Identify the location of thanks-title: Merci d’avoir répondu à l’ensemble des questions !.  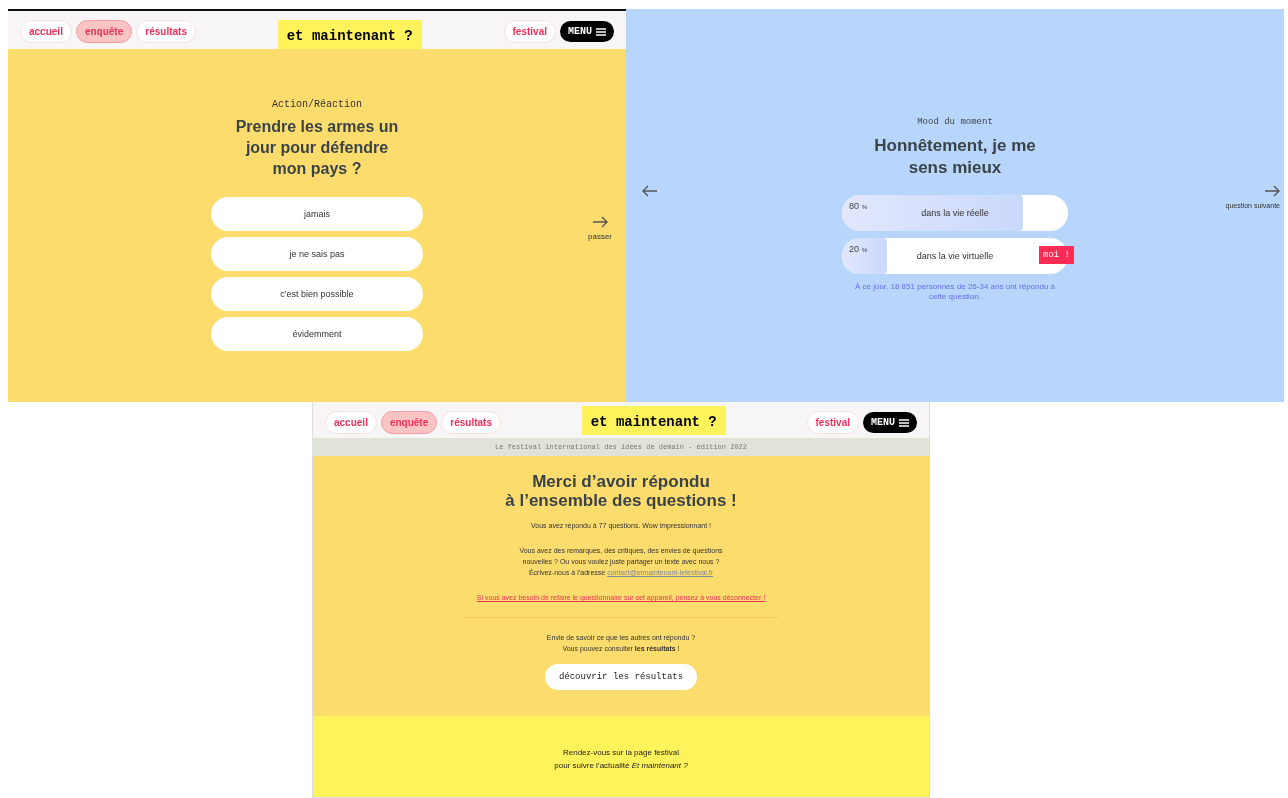
(621, 491).